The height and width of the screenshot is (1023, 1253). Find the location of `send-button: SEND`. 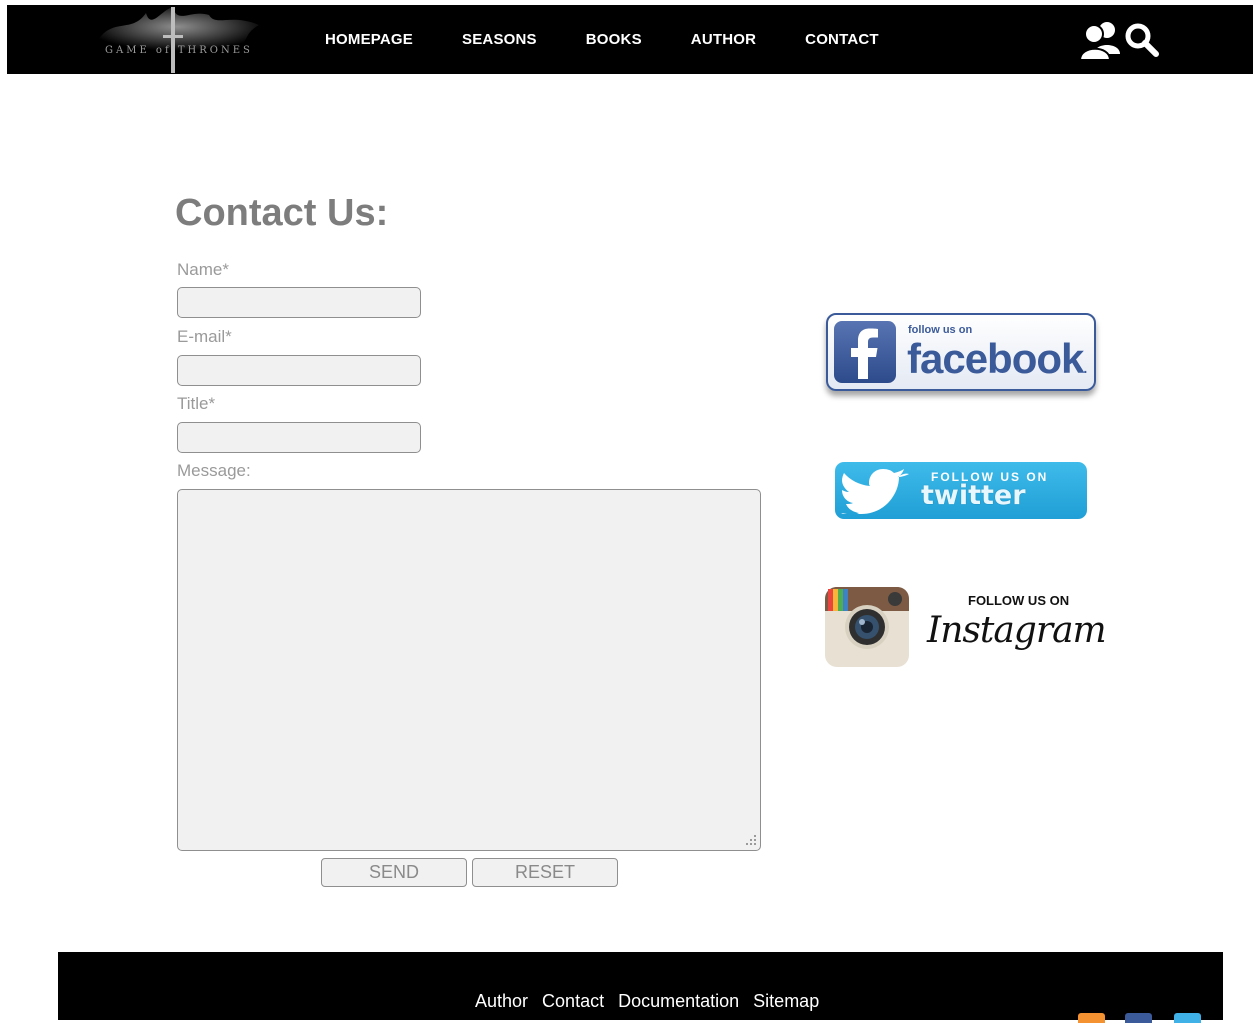

send-button: SEND is located at coordinates (394, 872).